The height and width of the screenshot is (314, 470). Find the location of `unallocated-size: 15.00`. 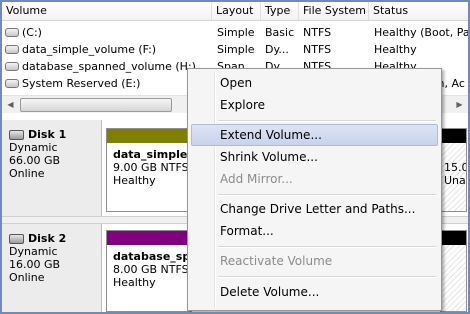

unallocated-size: 15.00 is located at coordinates (455, 167).